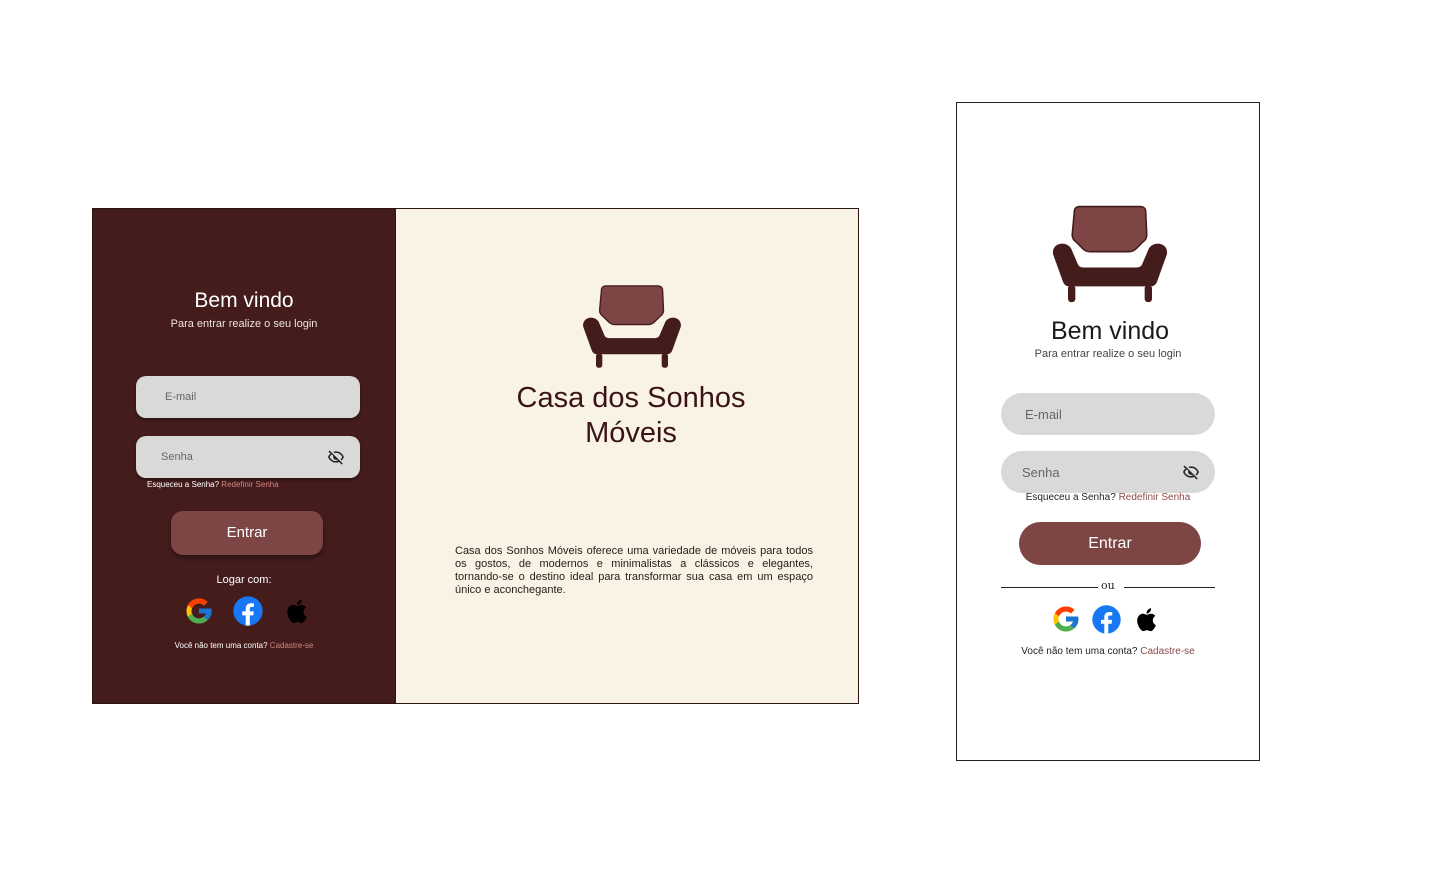  I want to click on or-divider: ou, so click(1108, 587).